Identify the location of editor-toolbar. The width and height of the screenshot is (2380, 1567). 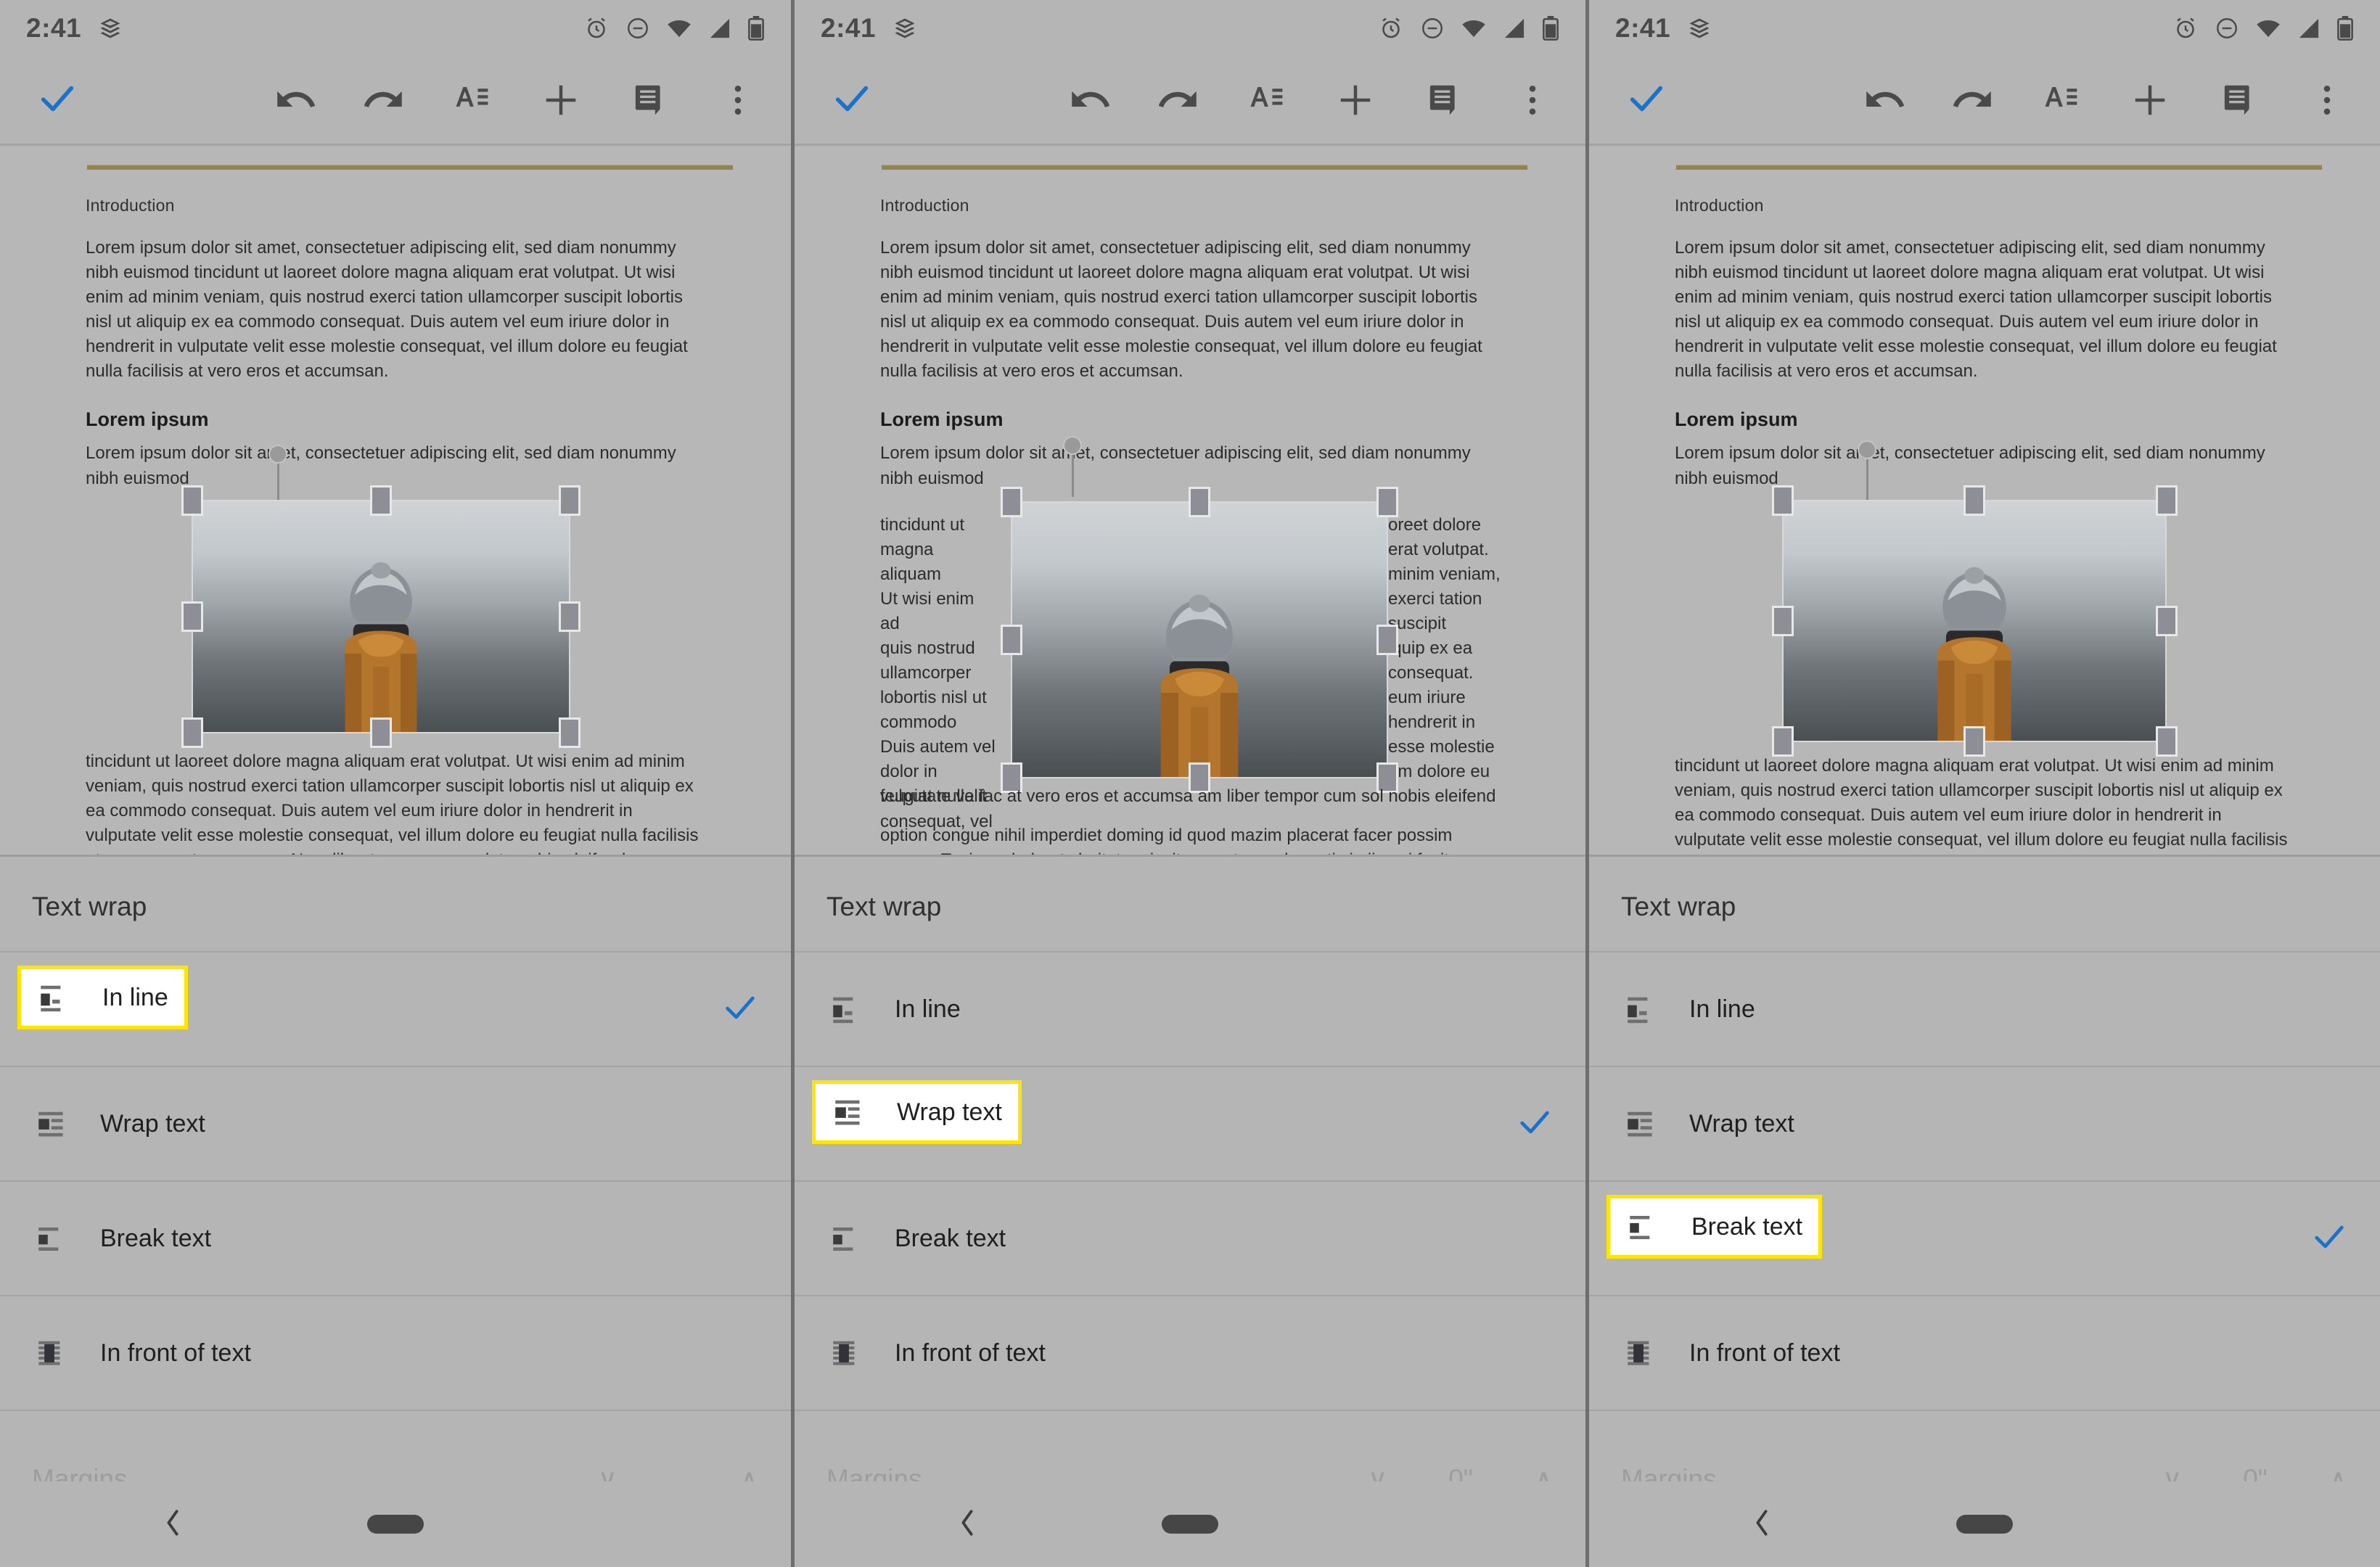
(1190, 100).